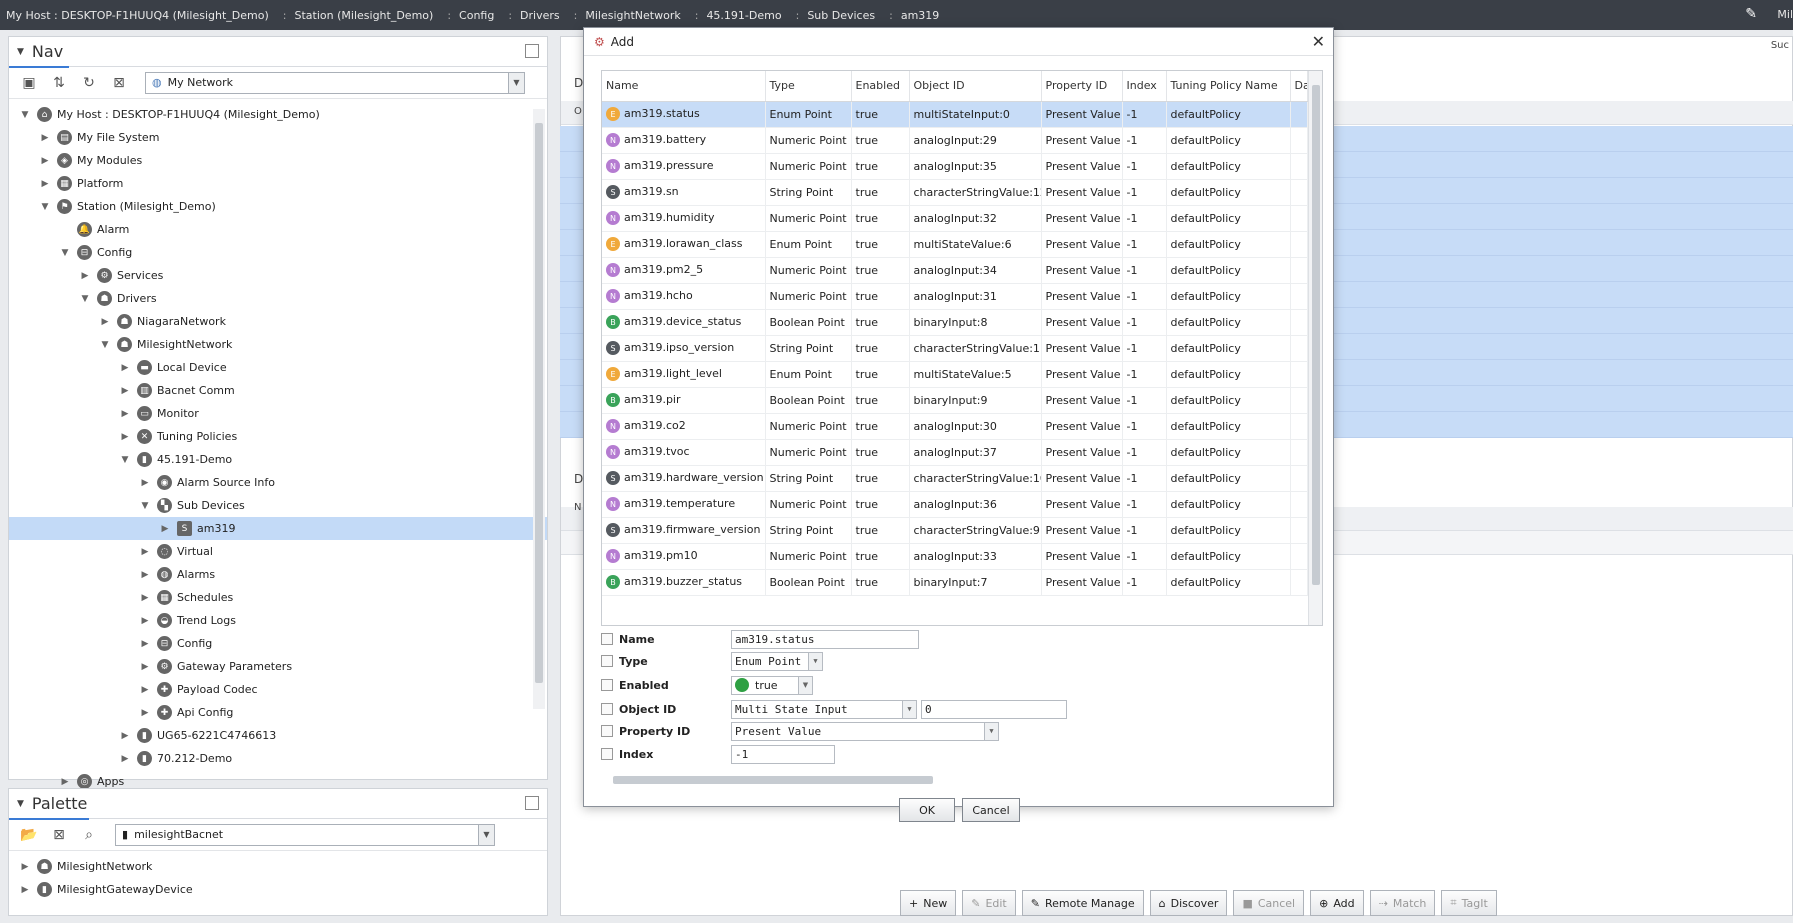  I want to click on object-id-checkbox, so click(607, 709).